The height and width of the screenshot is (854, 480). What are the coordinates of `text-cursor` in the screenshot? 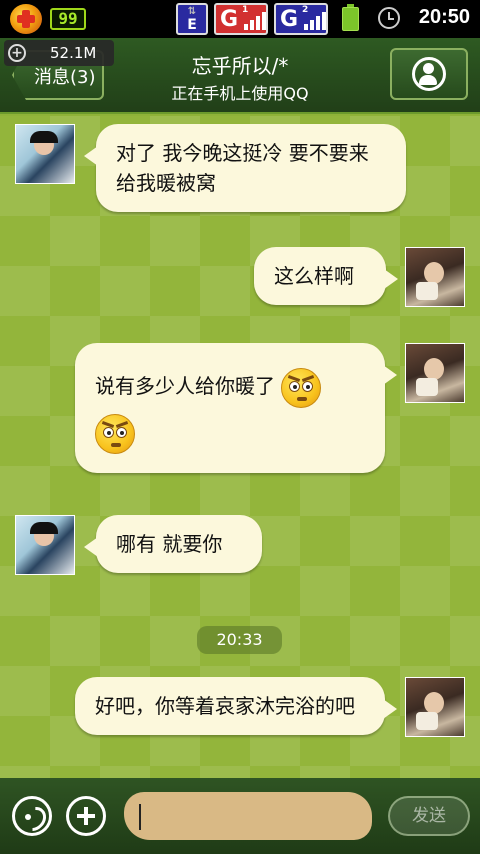 It's located at (140, 817).